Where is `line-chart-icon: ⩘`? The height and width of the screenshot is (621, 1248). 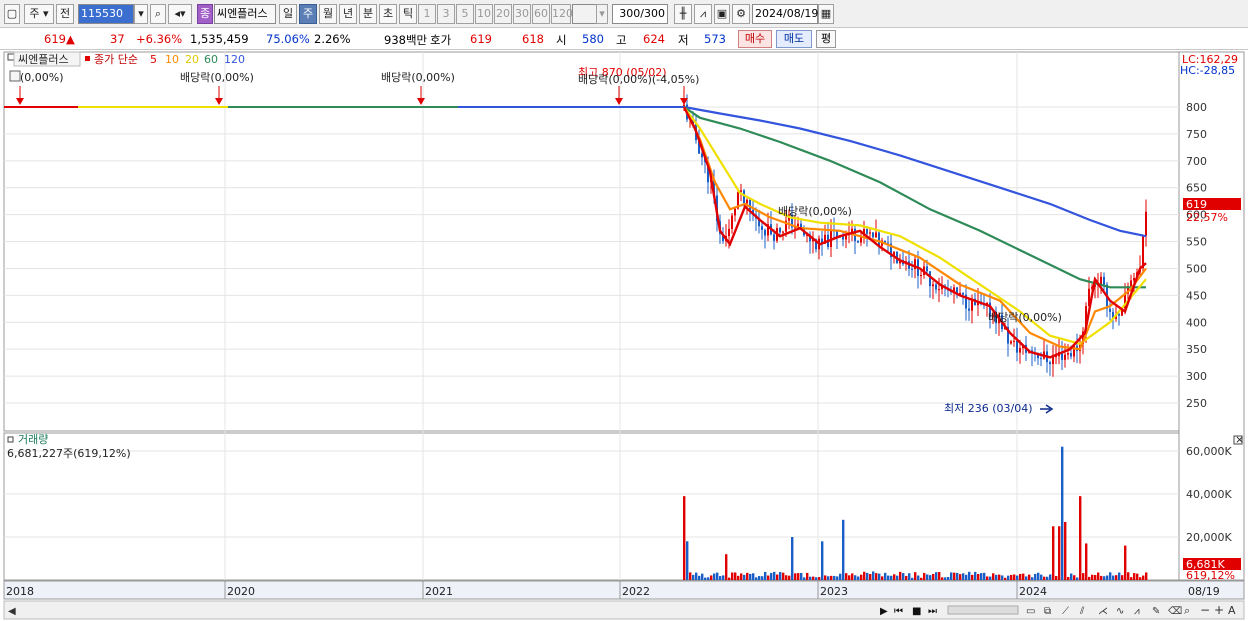
line-chart-icon: ⩘ is located at coordinates (703, 14).